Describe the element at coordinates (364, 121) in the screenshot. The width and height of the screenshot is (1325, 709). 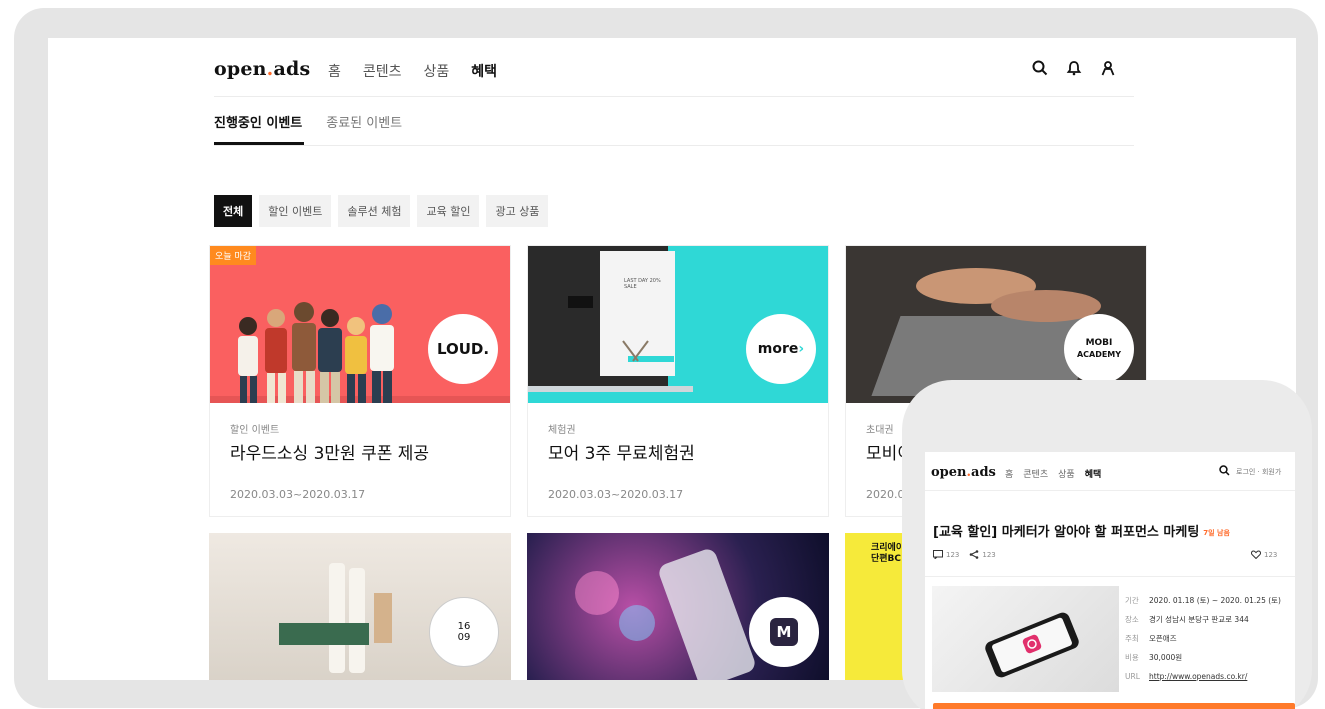
I see `tab-ended-events: 종료된 이벤트` at that location.